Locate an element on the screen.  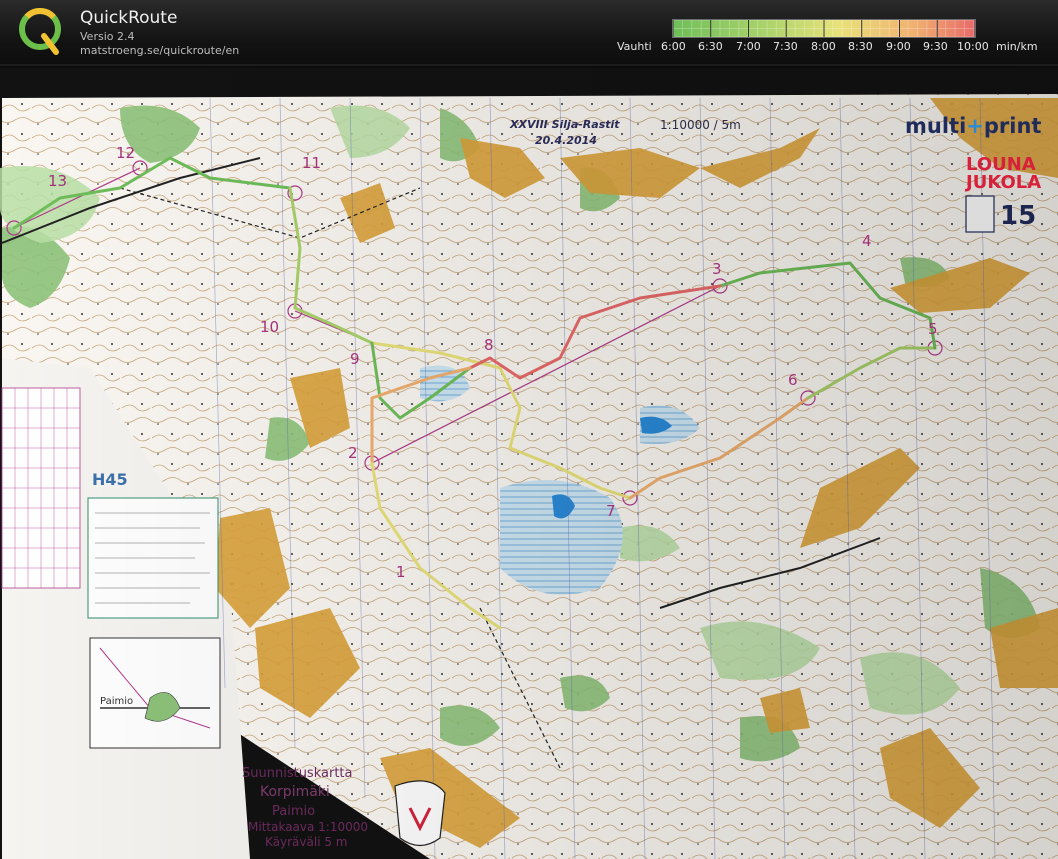
control-number: 12 is located at coordinates (126, 153).